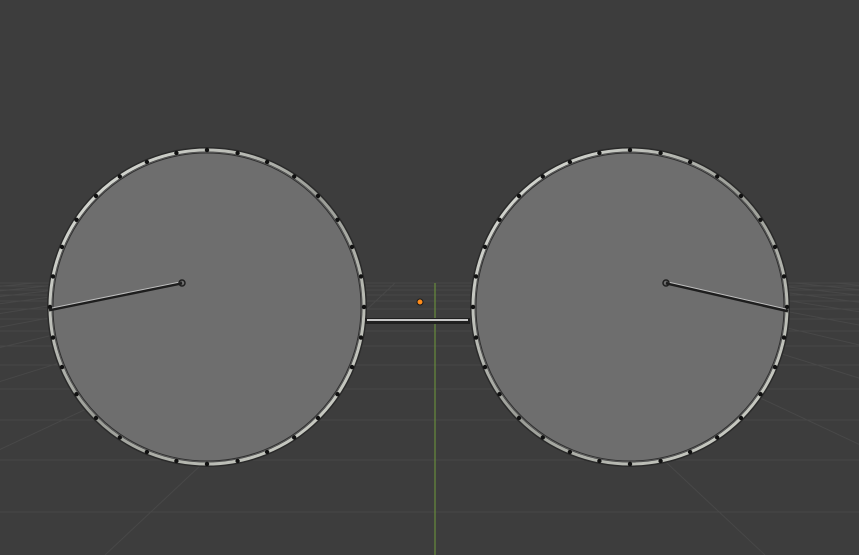  I want to click on bridge-bar-highlight, so click(417, 320).